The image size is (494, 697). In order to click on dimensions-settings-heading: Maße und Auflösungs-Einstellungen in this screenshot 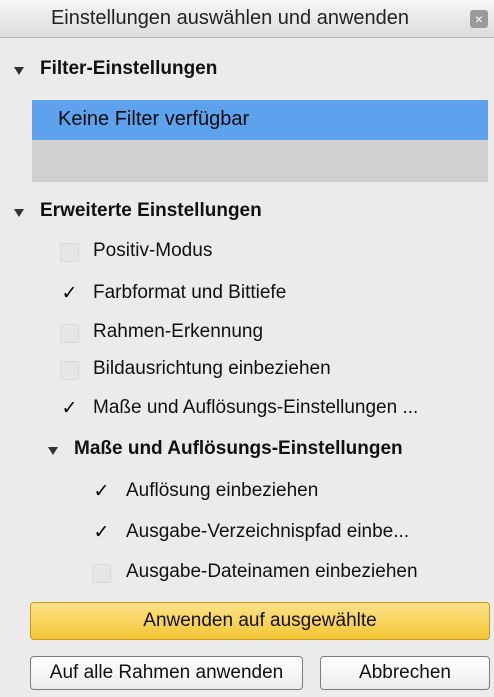, I will do `click(238, 449)`.